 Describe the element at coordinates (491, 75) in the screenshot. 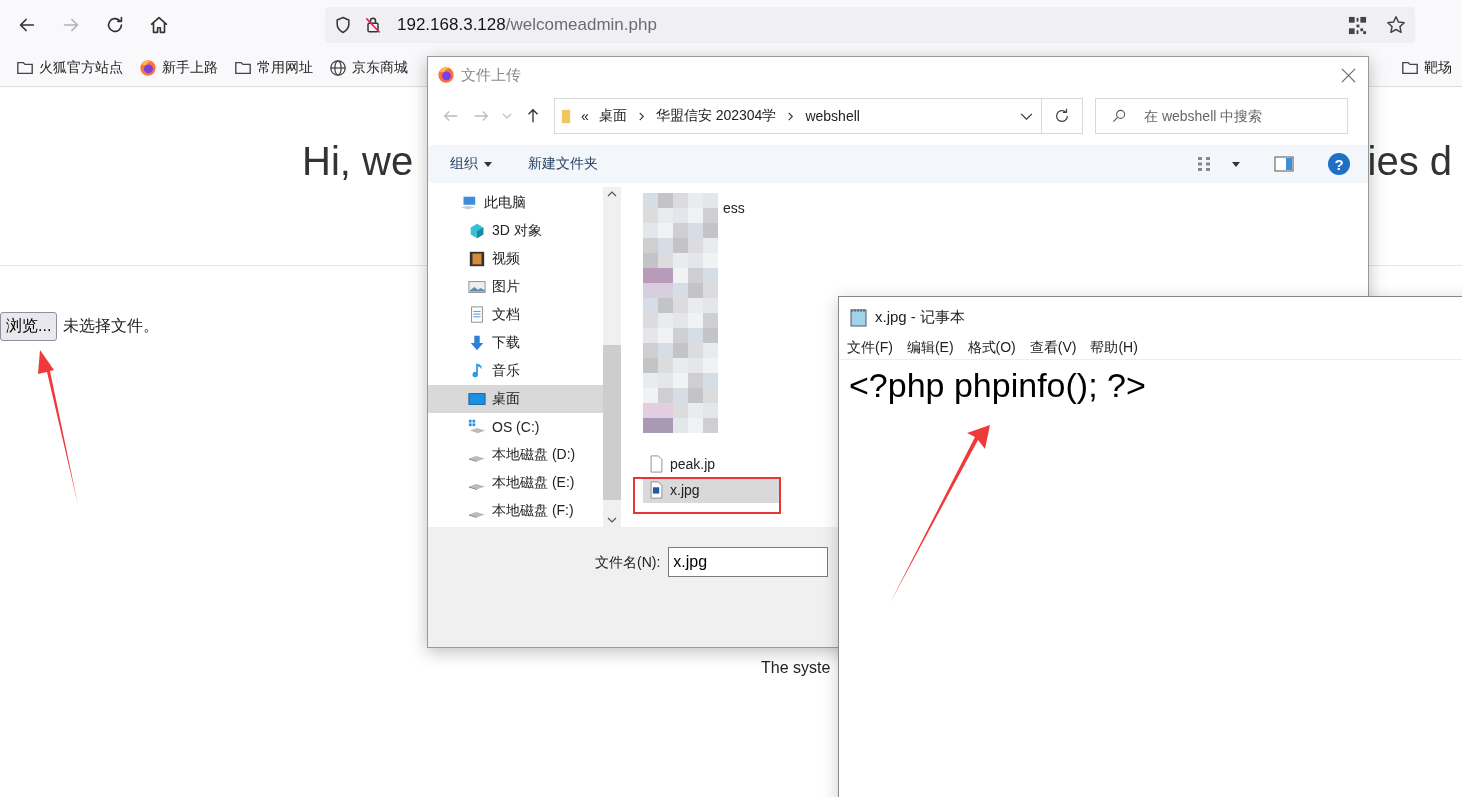

I see `dialog-title: 文件上传` at that location.